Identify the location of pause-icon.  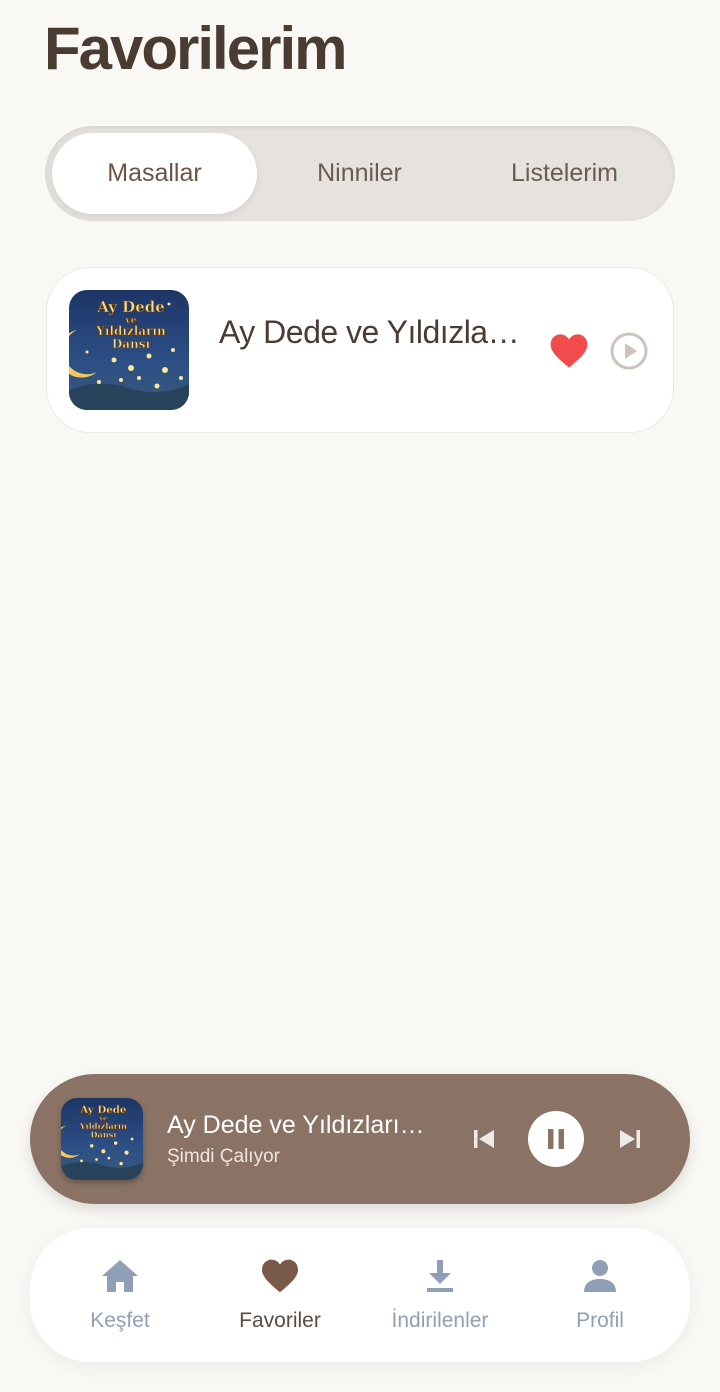
(556, 1139).